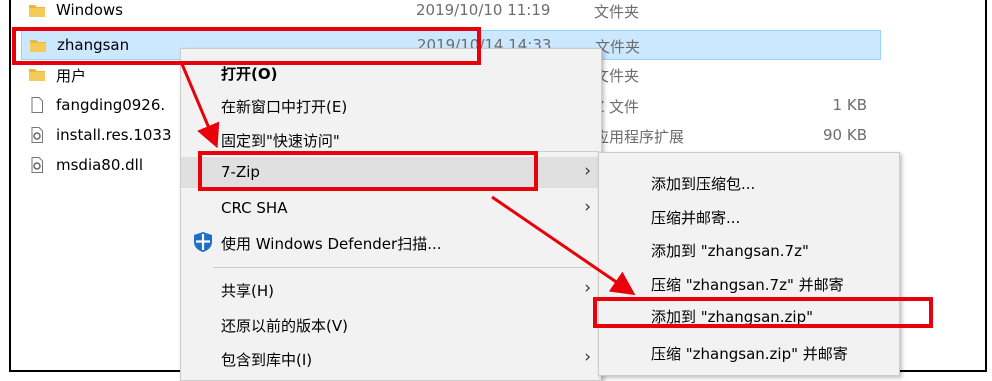  What do you see at coordinates (200, 106) in the screenshot?
I see `arrow-to-7zip` at bounding box center [200, 106].